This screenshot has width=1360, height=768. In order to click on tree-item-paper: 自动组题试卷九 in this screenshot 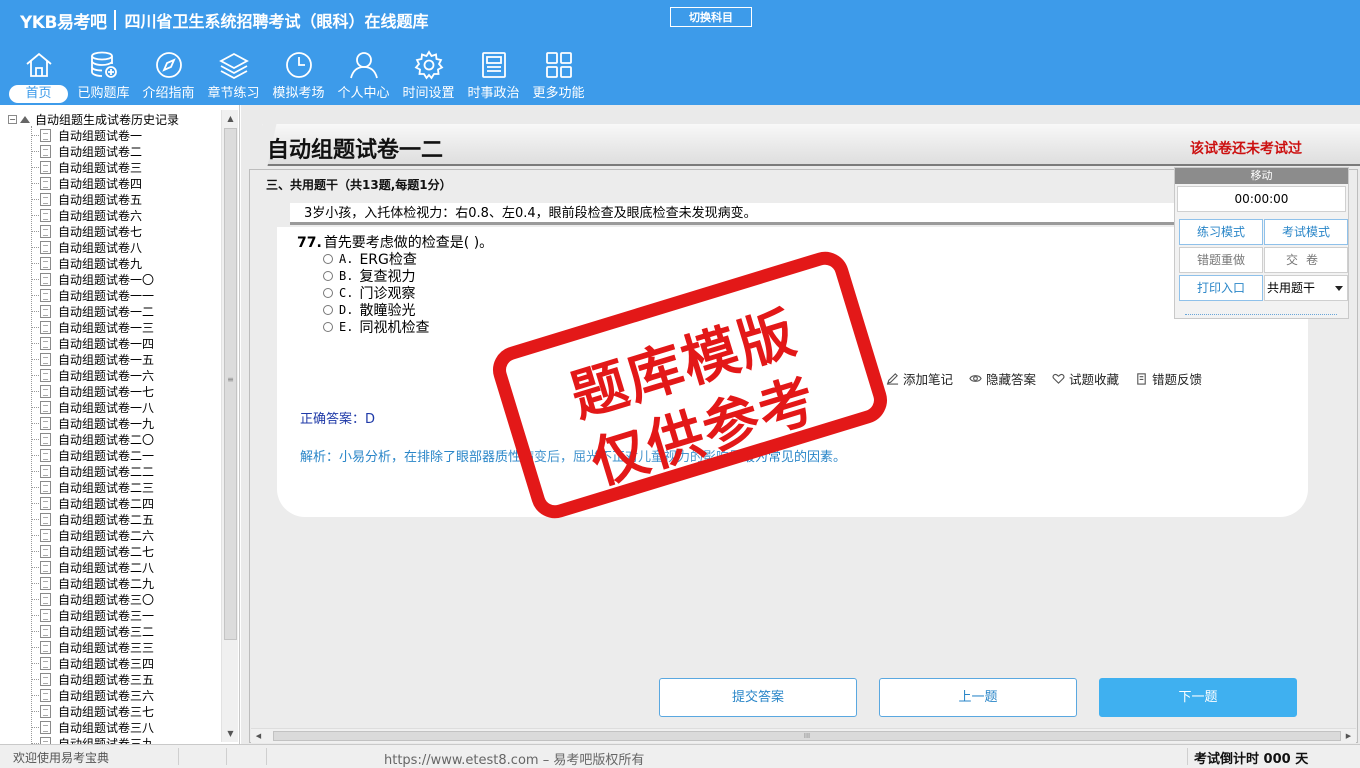, I will do `click(92, 263)`.